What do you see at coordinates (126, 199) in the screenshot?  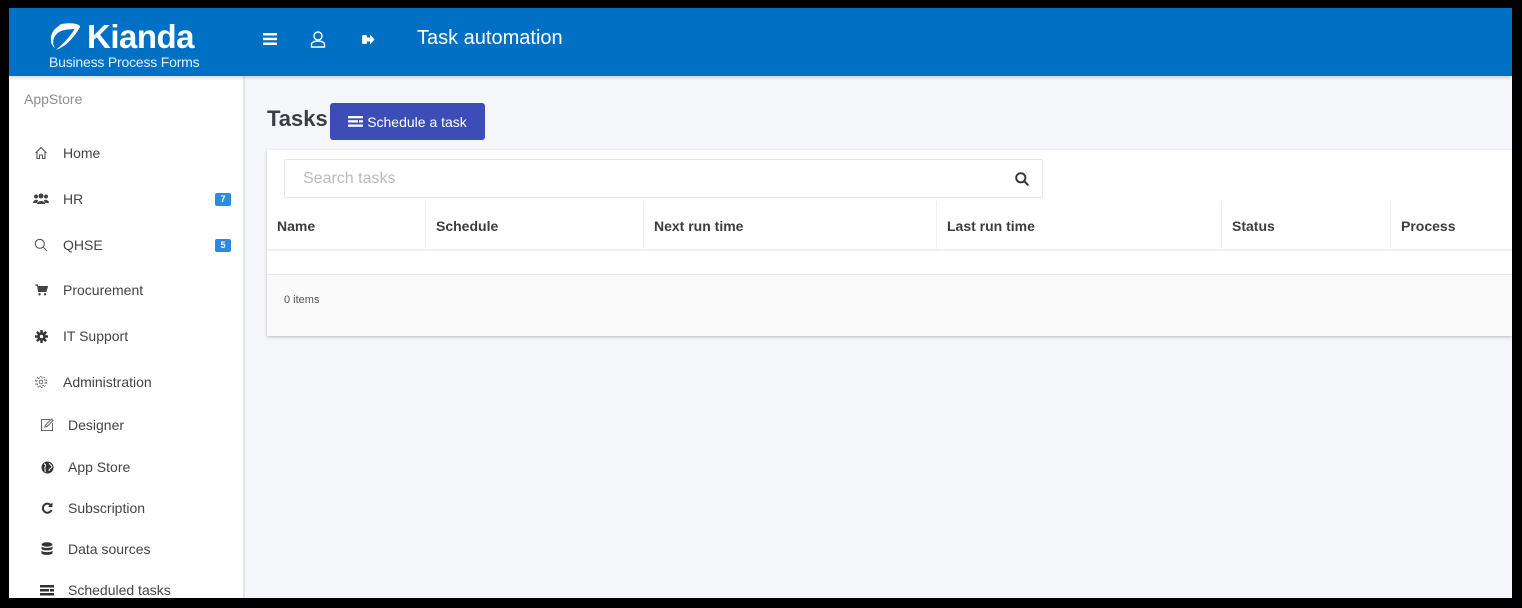 I see `sidebar-item-hr: HR 7` at bounding box center [126, 199].